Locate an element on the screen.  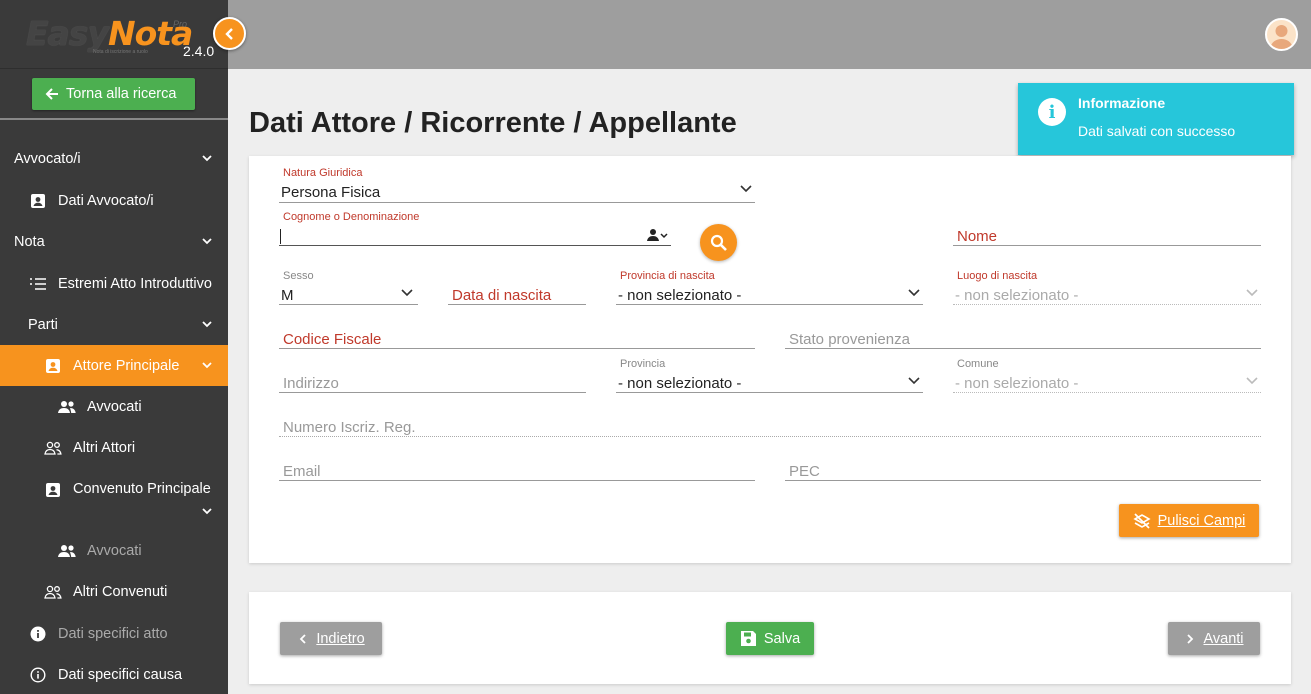
person-type-dropdown-icon is located at coordinates (658, 235).